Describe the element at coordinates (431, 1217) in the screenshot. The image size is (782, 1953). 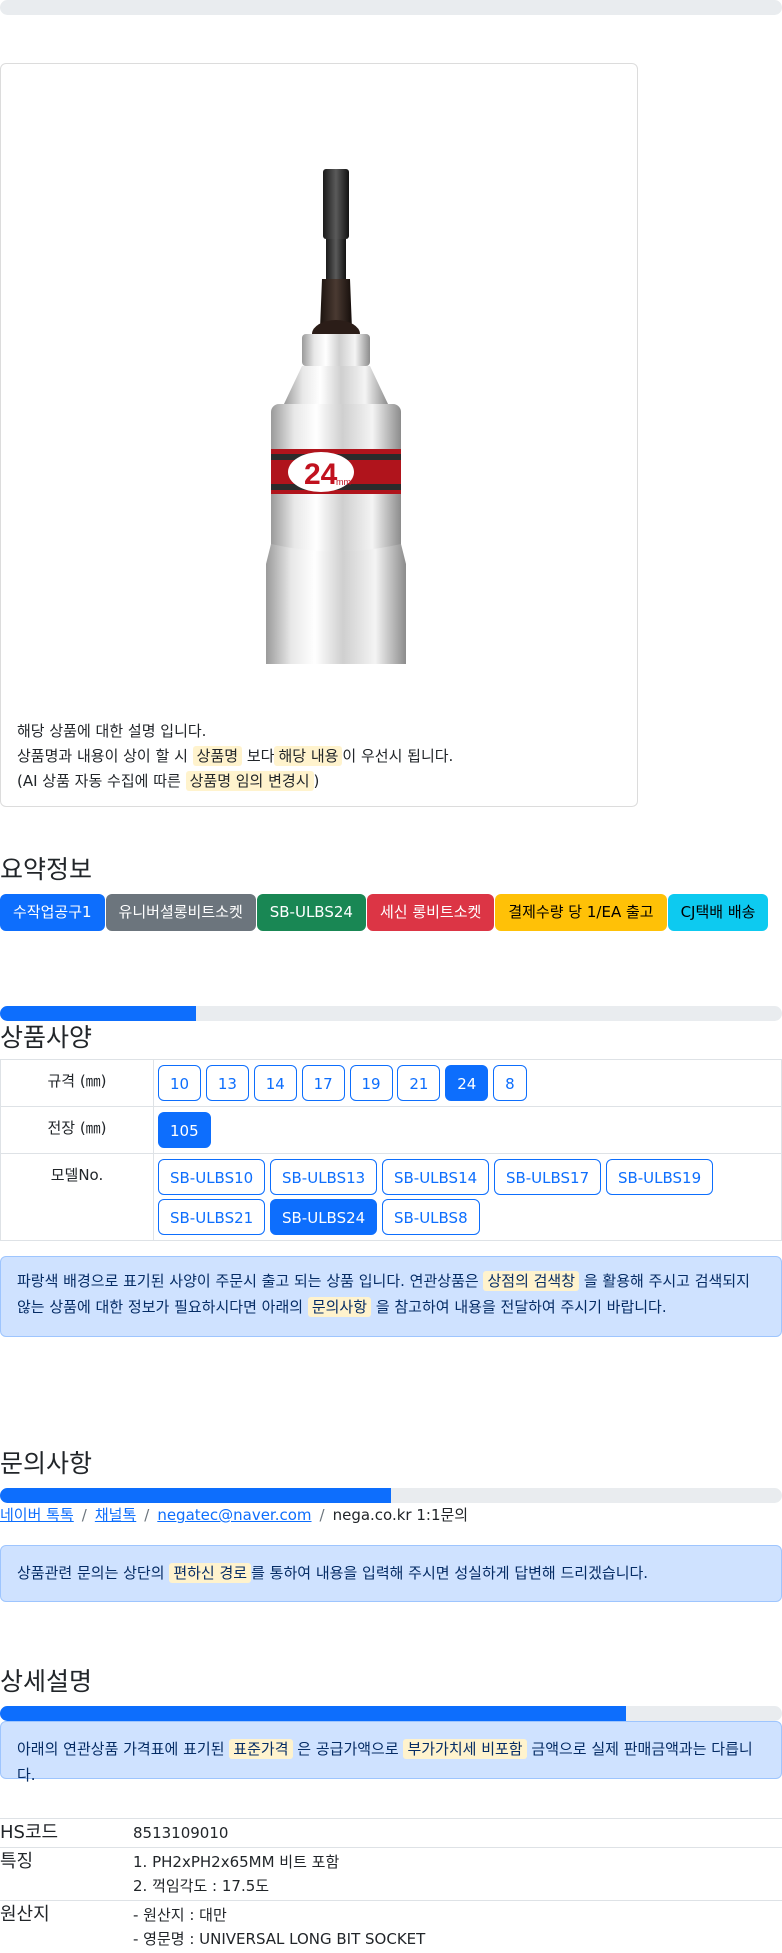
I see `spec-option-button: SB-ULBS8` at that location.